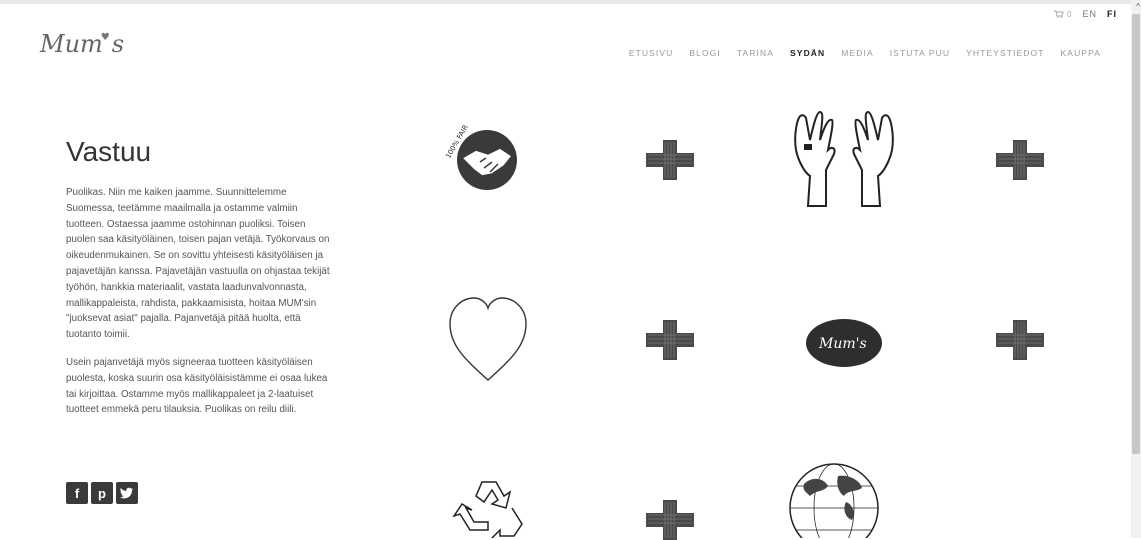  I want to click on nav-item-yhteystiedot: YHTEYSTIEDOT, so click(1005, 53).